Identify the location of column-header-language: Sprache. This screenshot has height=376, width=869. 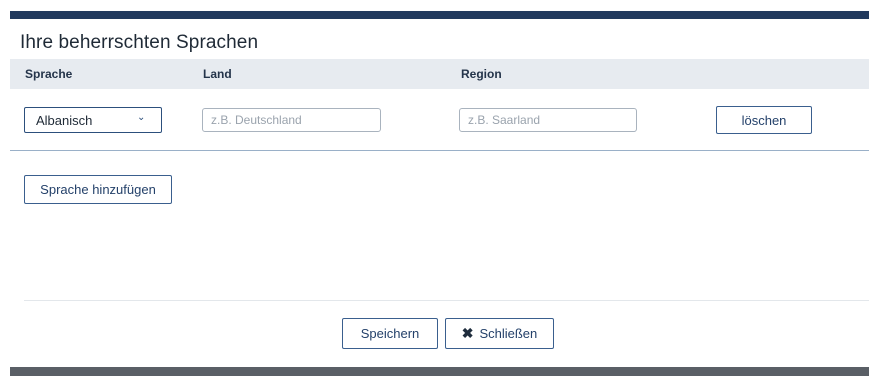
(49, 74).